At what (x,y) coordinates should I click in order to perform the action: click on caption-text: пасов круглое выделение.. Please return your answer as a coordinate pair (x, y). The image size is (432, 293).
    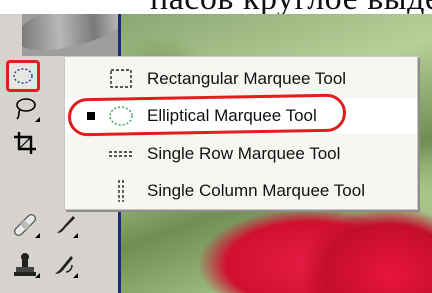
    Looking at the image, I should click on (291, 7).